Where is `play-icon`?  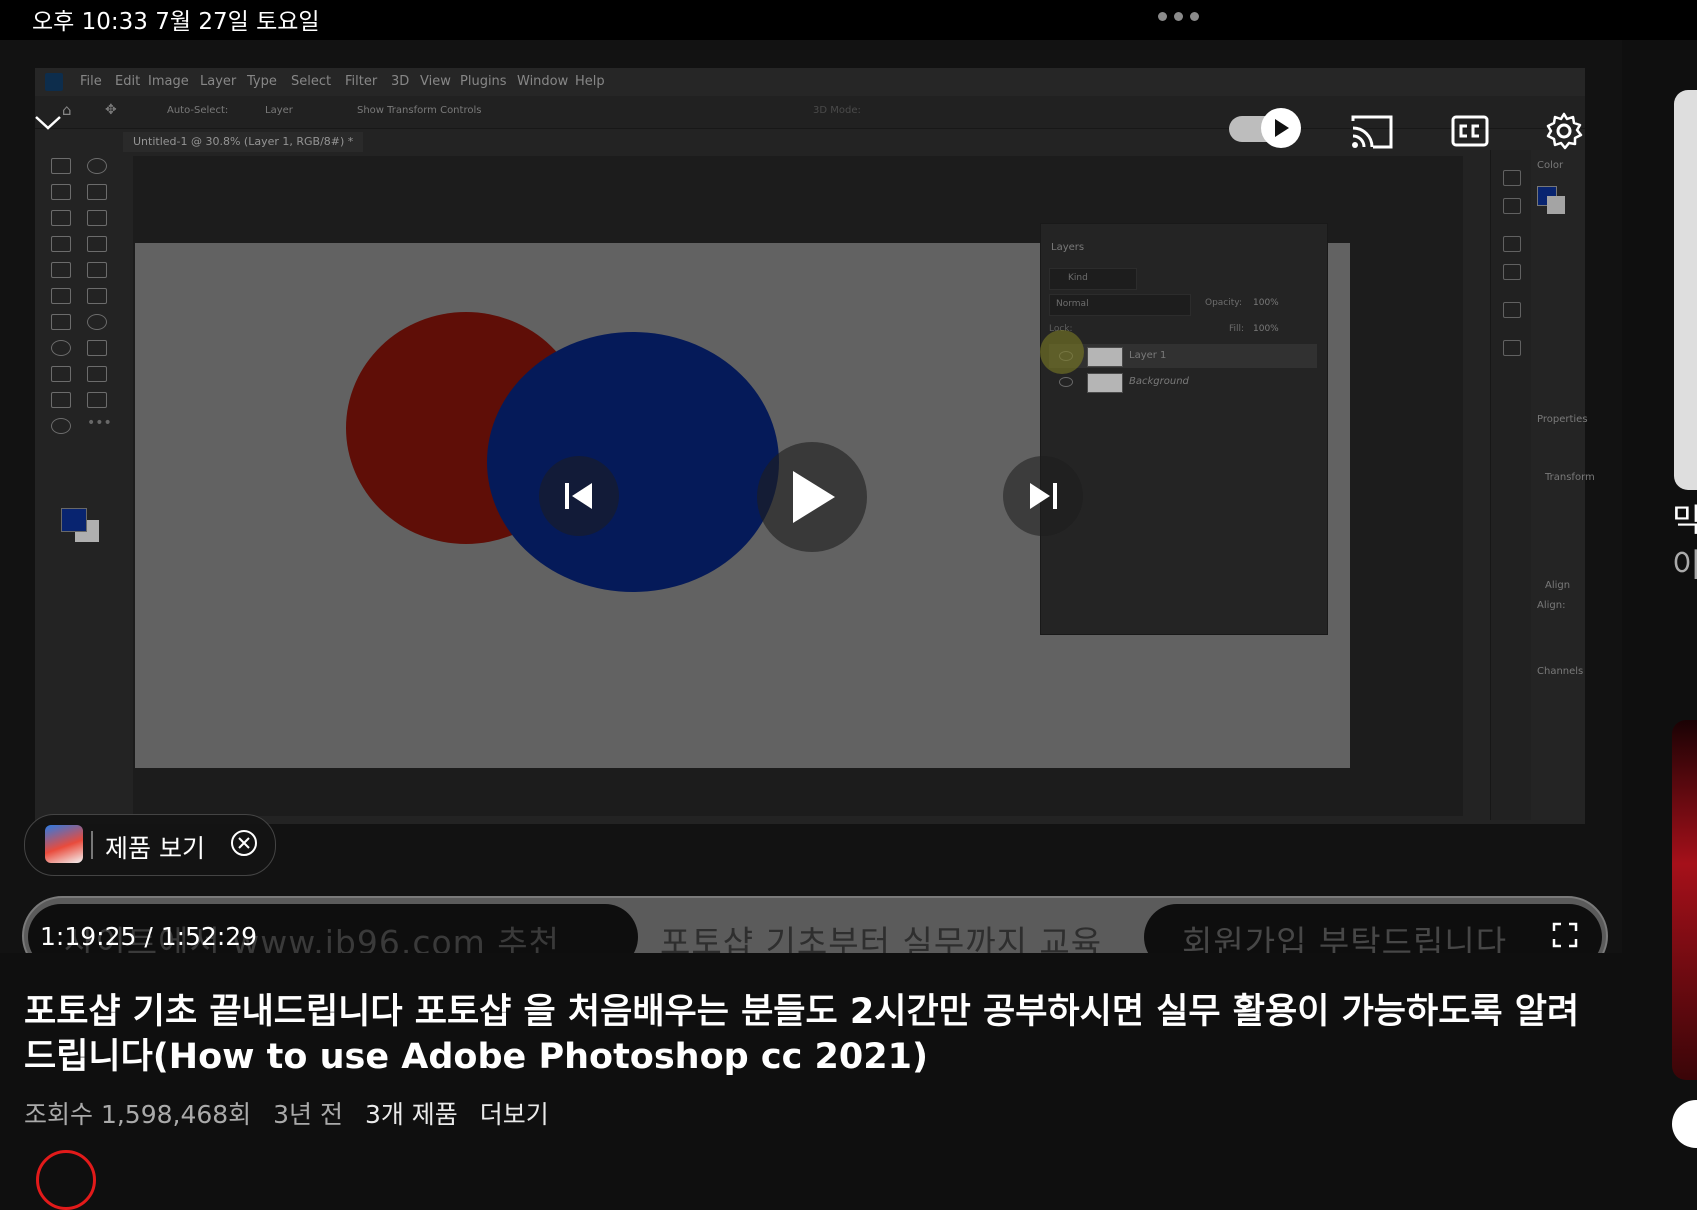
play-icon is located at coordinates (814, 497).